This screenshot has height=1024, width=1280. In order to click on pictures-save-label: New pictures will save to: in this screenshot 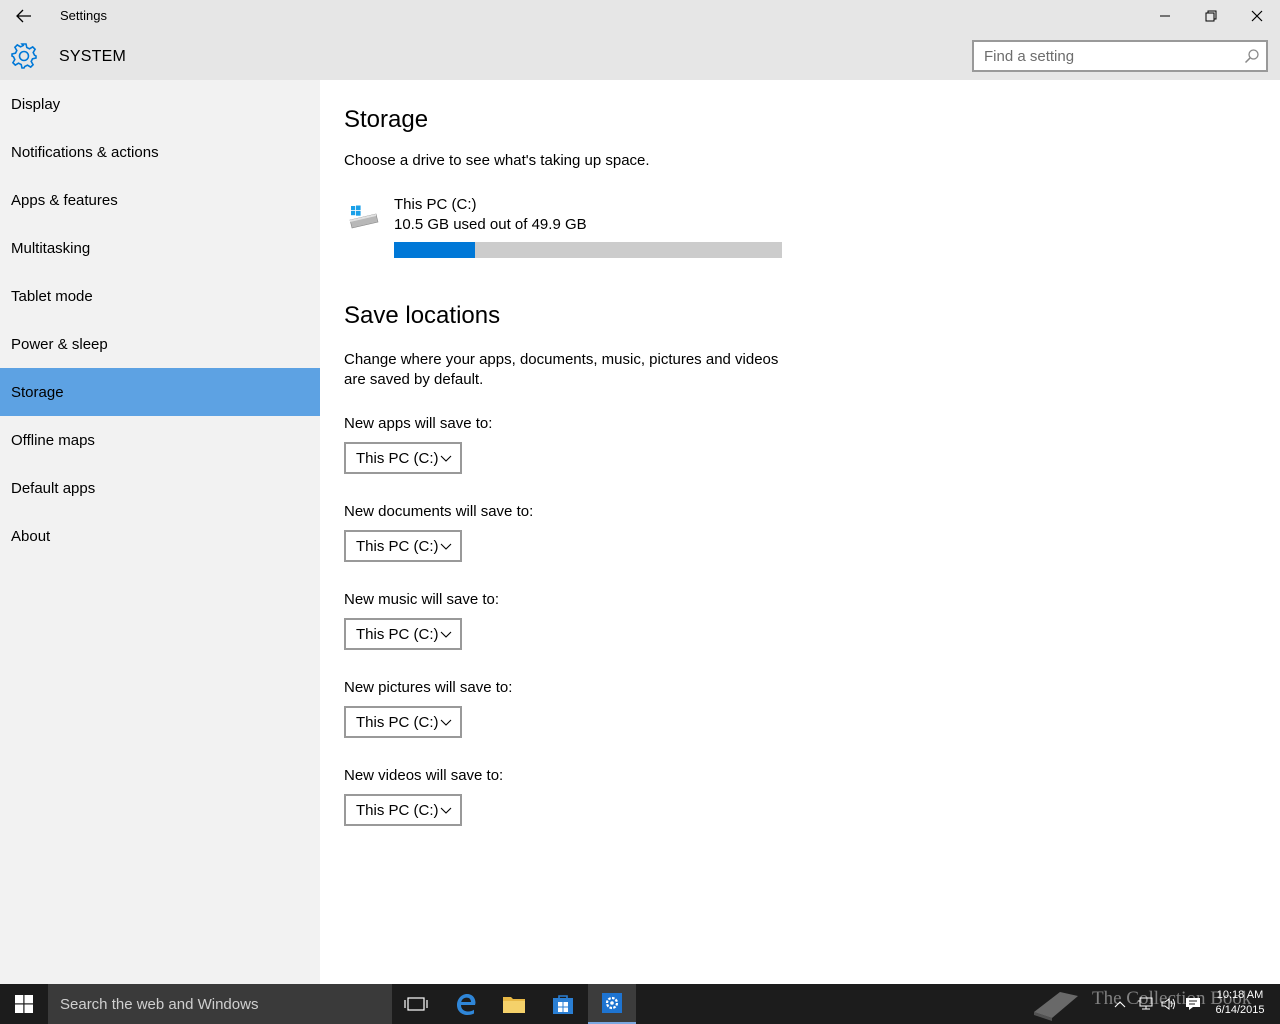, I will do `click(428, 687)`.